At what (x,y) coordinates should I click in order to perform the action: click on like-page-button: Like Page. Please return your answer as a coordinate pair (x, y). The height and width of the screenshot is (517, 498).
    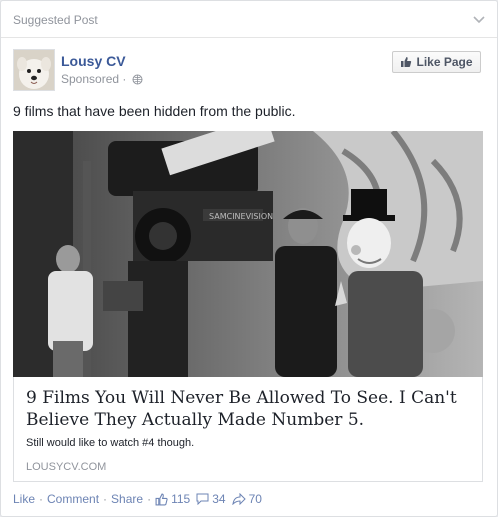
    Looking at the image, I should click on (436, 62).